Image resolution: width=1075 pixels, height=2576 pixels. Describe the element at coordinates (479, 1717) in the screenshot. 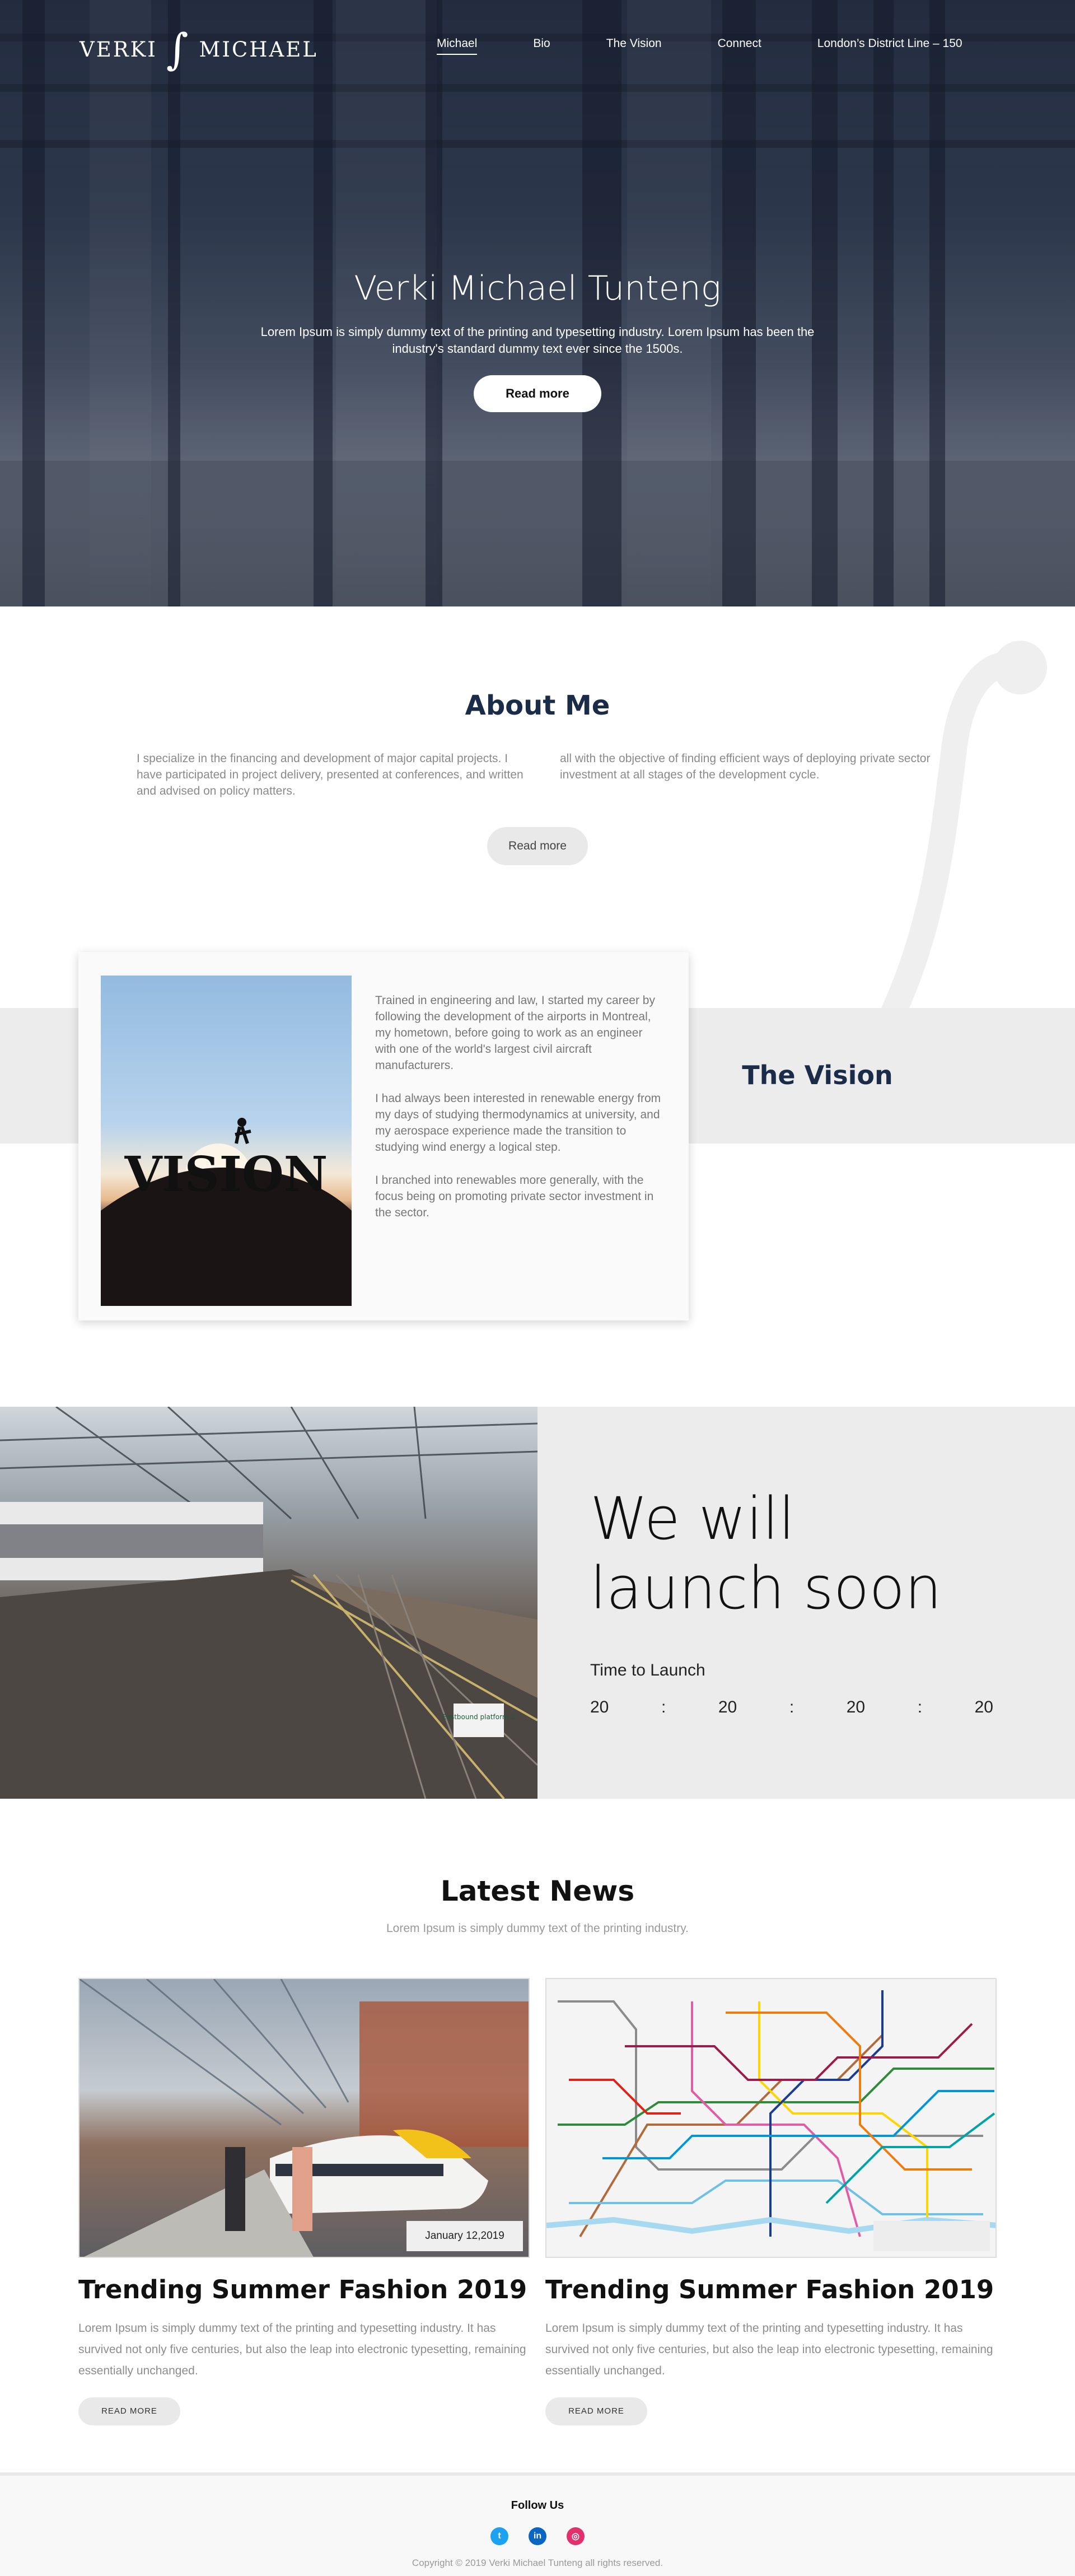

I see `platform-sign: Eastbound platform 2` at that location.